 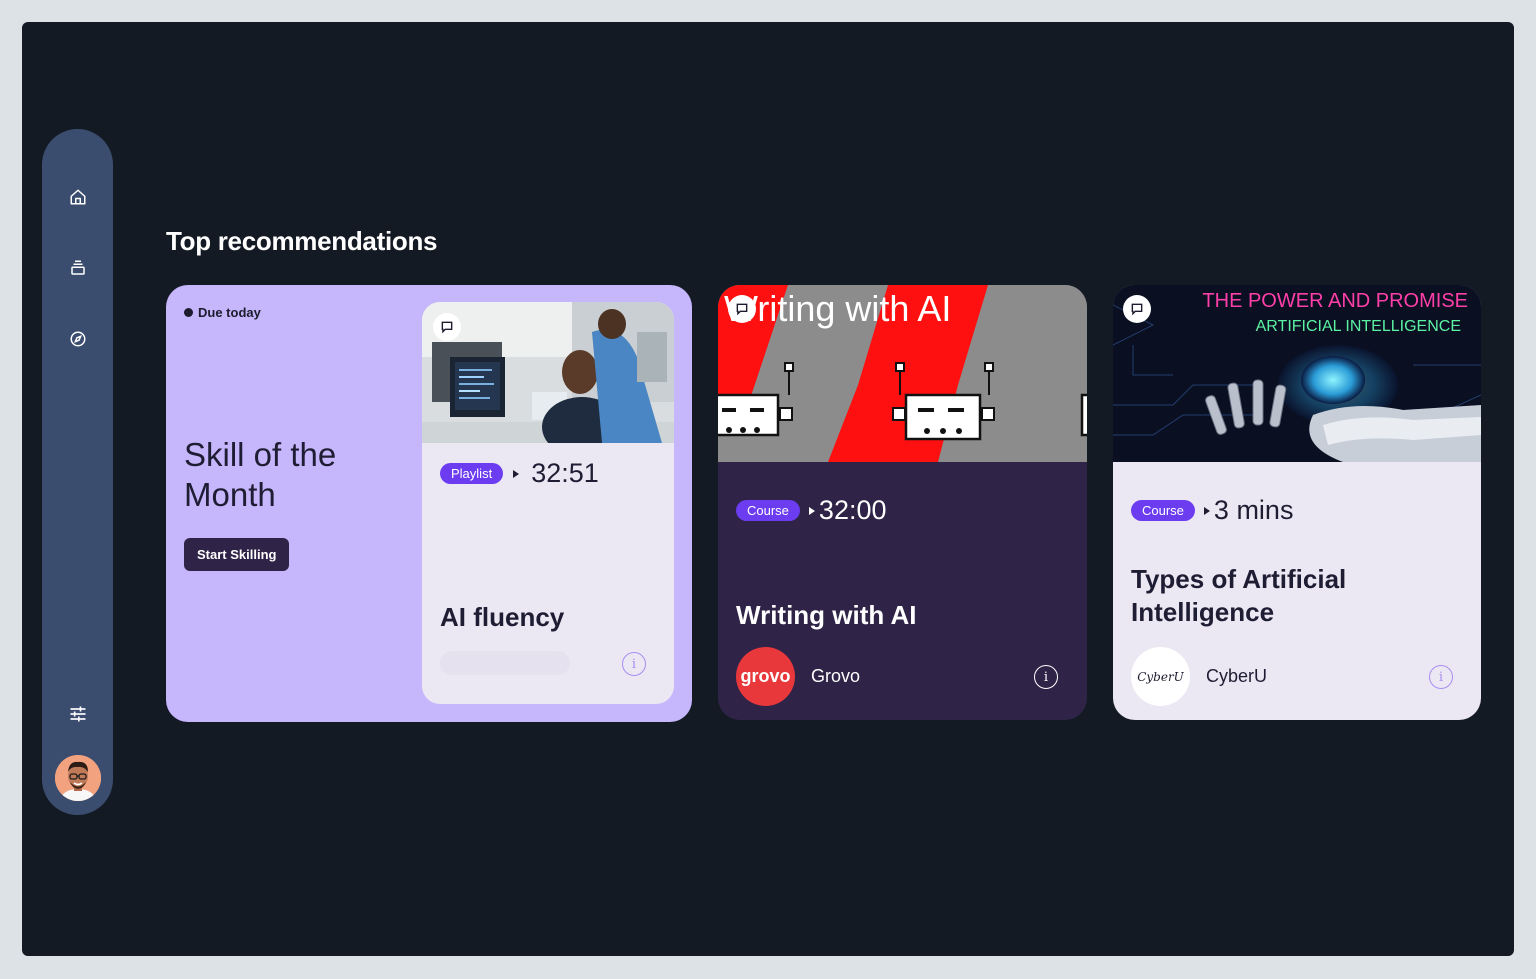 I want to click on sidebar, so click(x=77, y=472).